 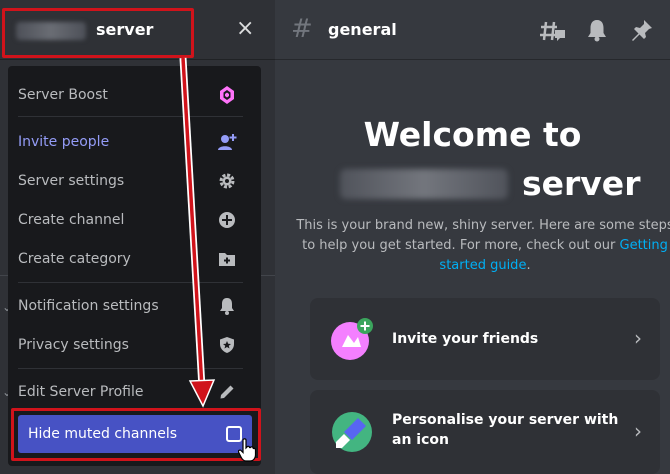 I want to click on blurred-server-owner-name, so click(x=424, y=183).